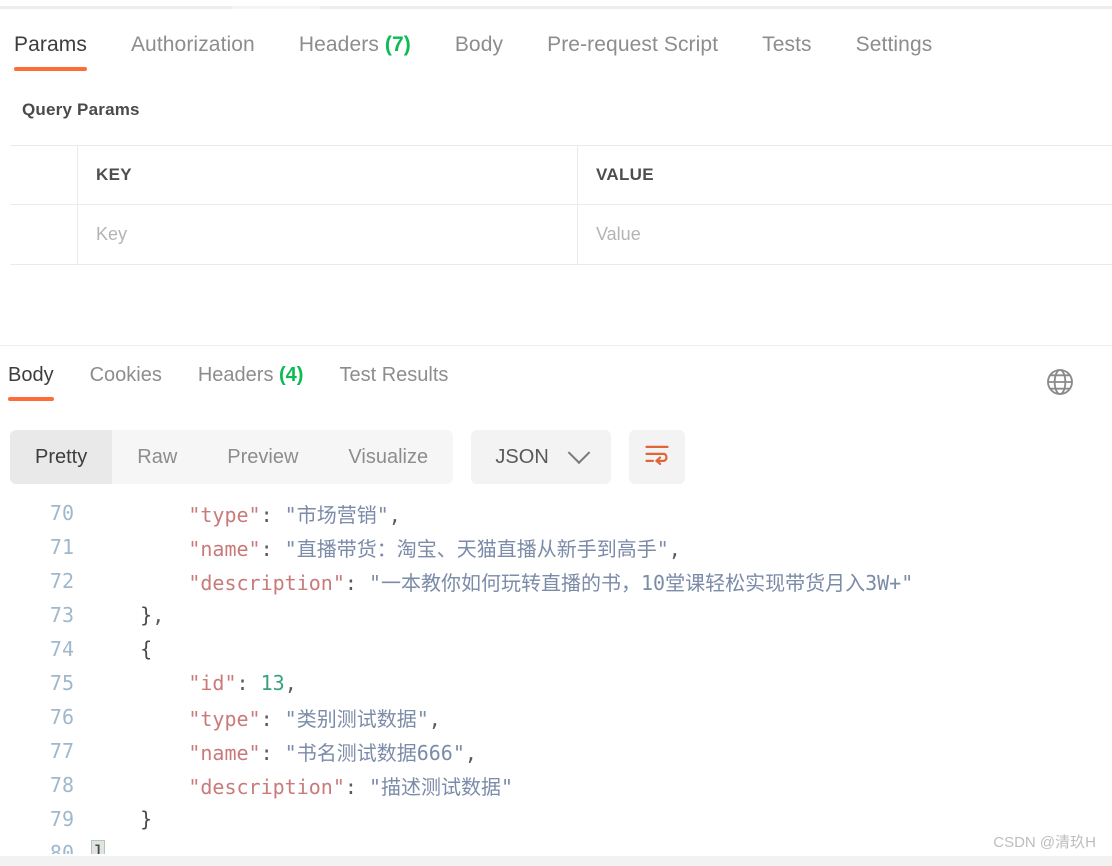  I want to click on param-value-placeholder: Value, so click(618, 234).